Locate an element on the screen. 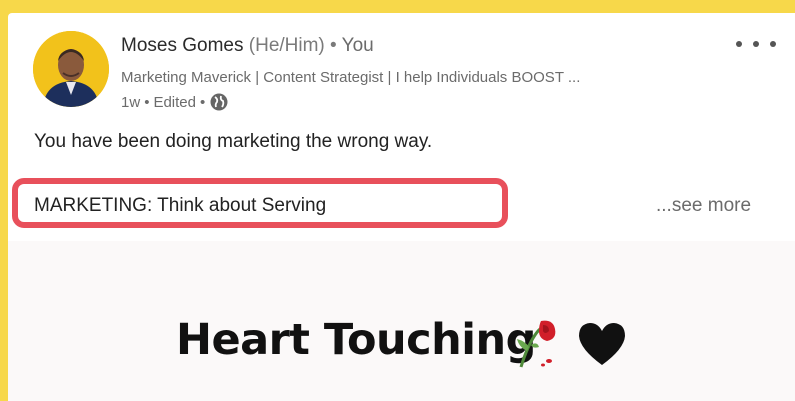 Image resolution: width=795 pixels, height=401 pixels. media-title: Heart Touching is located at coordinates (356, 340).